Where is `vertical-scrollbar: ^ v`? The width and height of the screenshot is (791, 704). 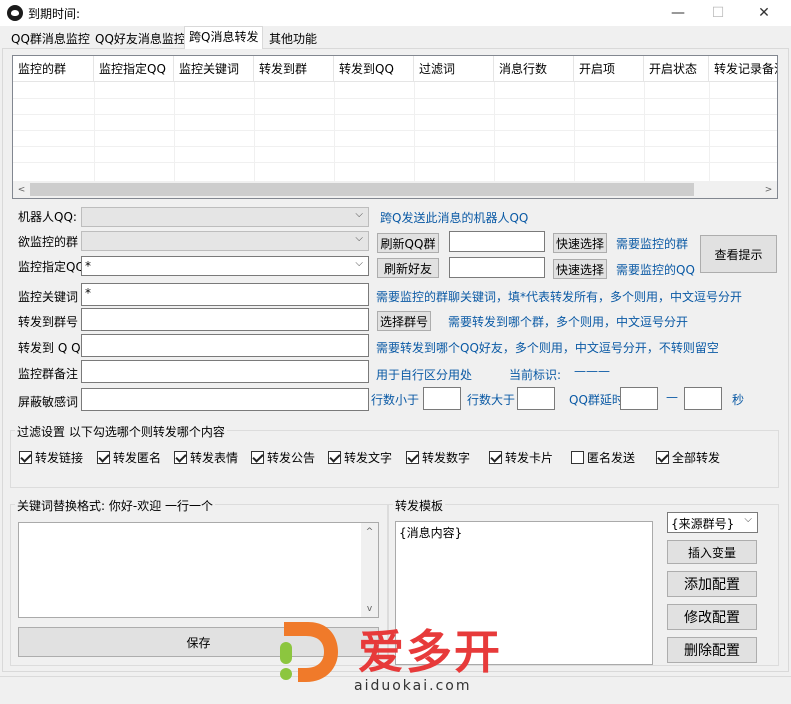 vertical-scrollbar: ^ v is located at coordinates (369, 570).